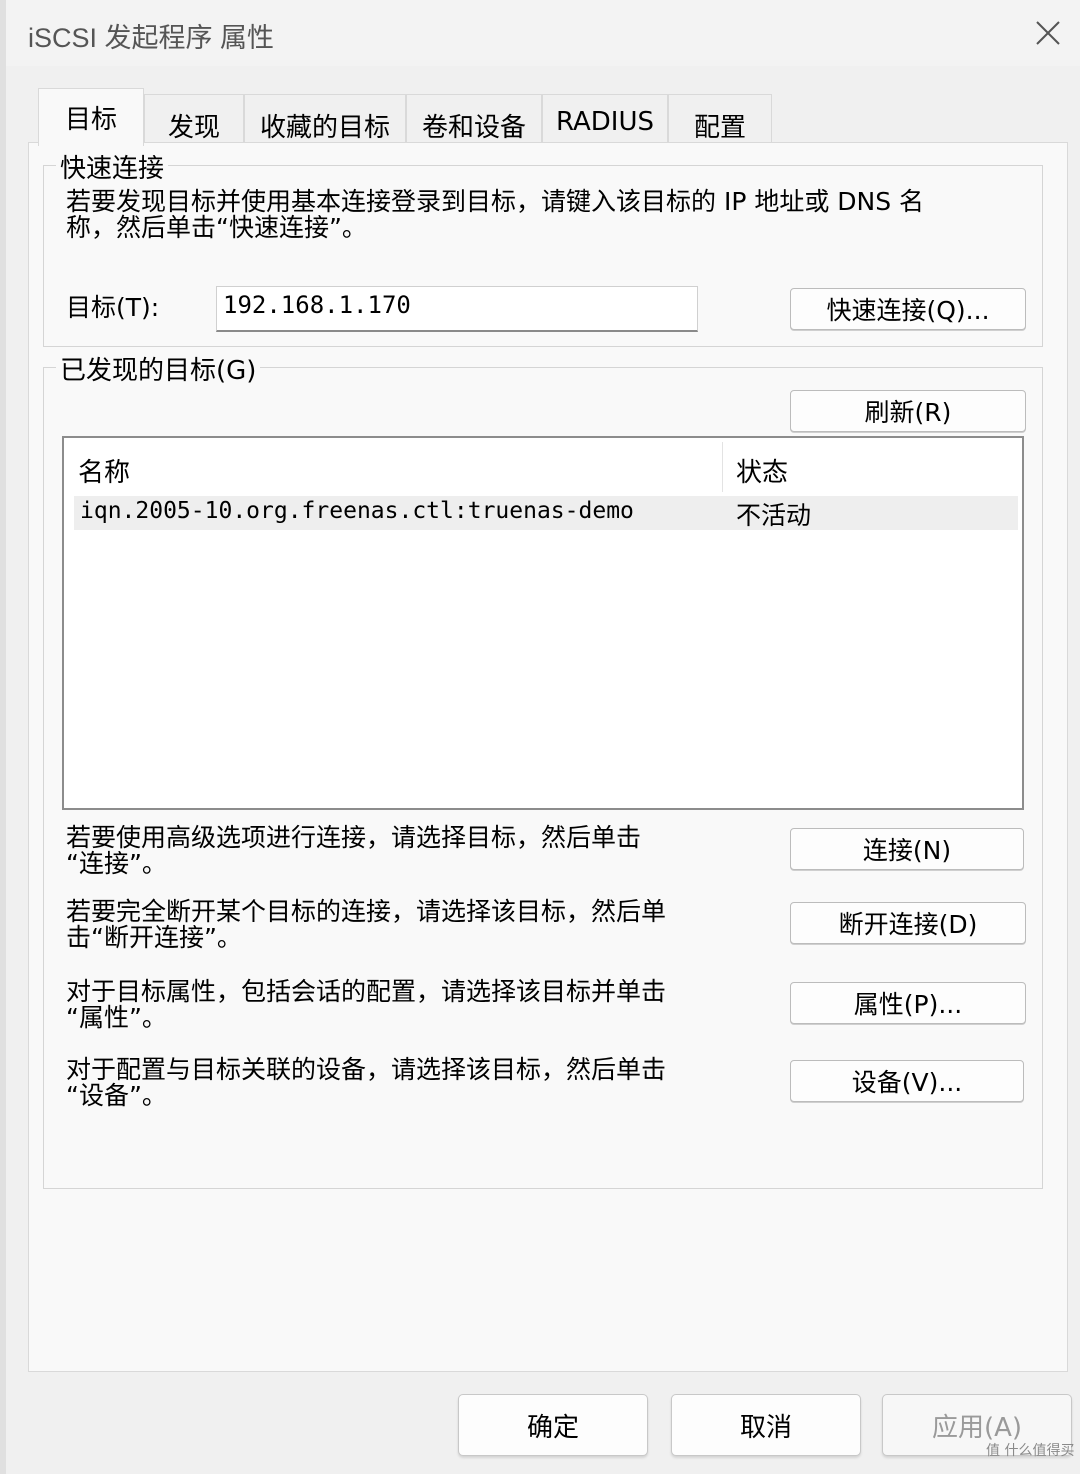  Describe the element at coordinates (474, 119) in the screenshot. I see `tab-volumes-devices: 卷和设备` at that location.